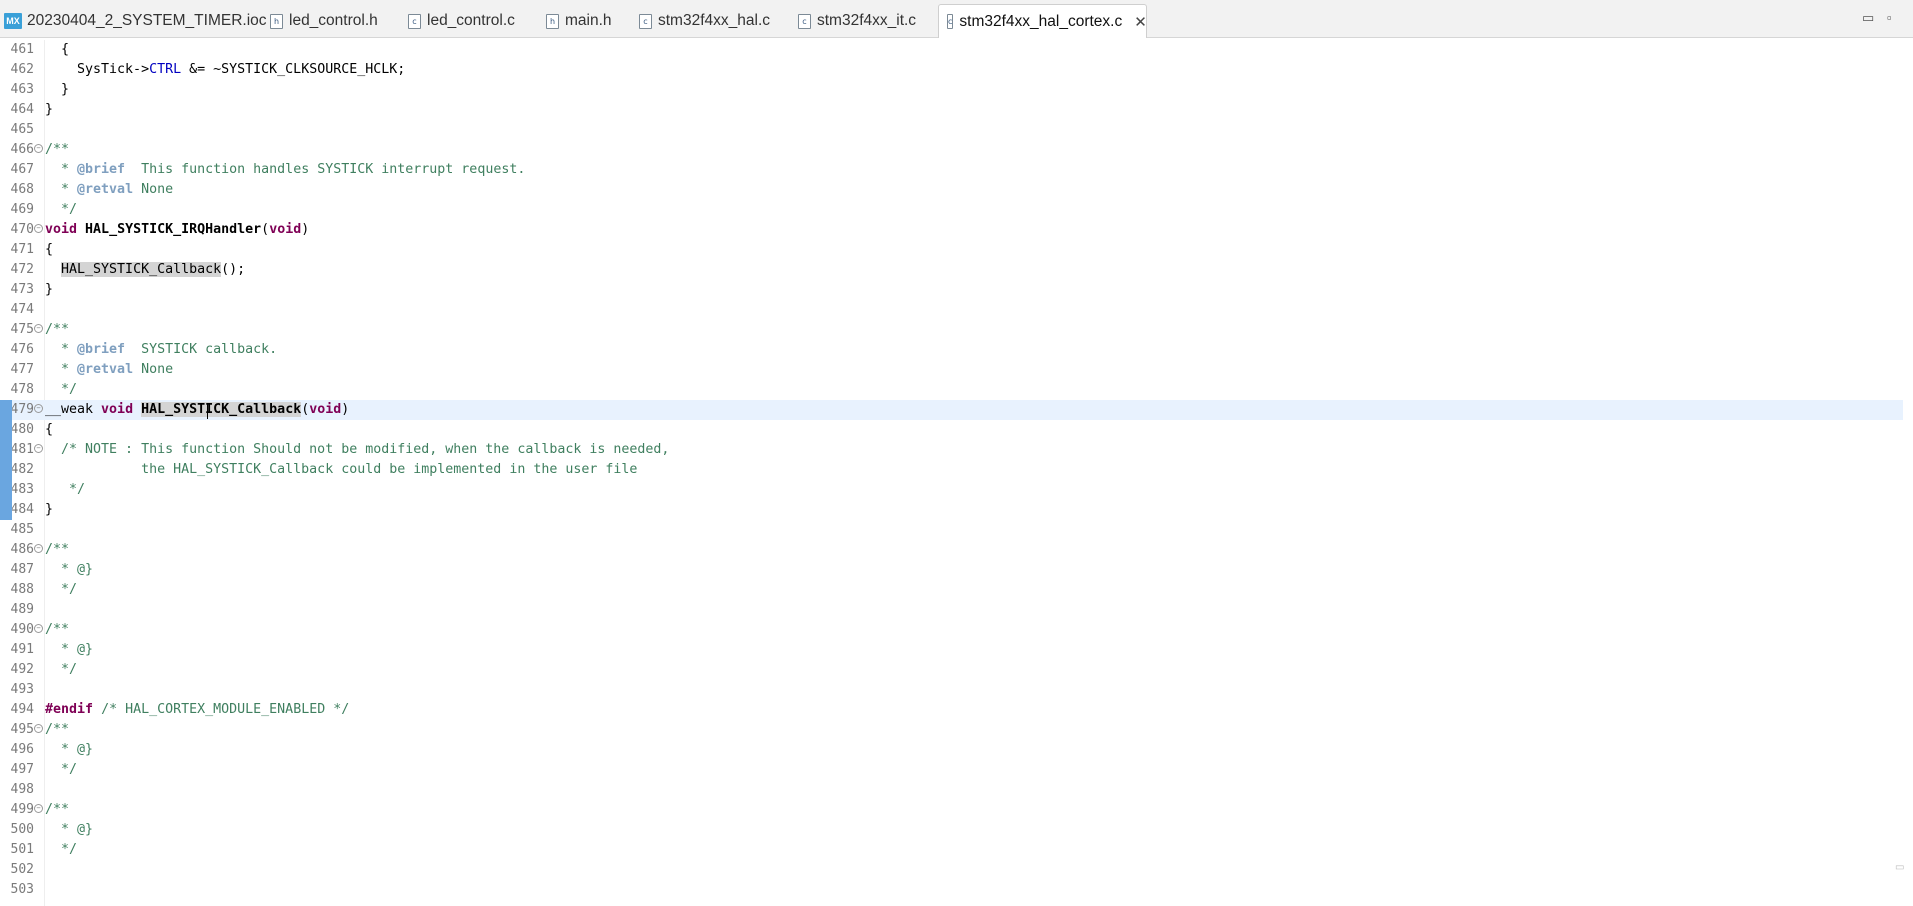 The height and width of the screenshot is (906, 1913). Describe the element at coordinates (22, 869) in the screenshot. I see `line-number: 502` at that location.